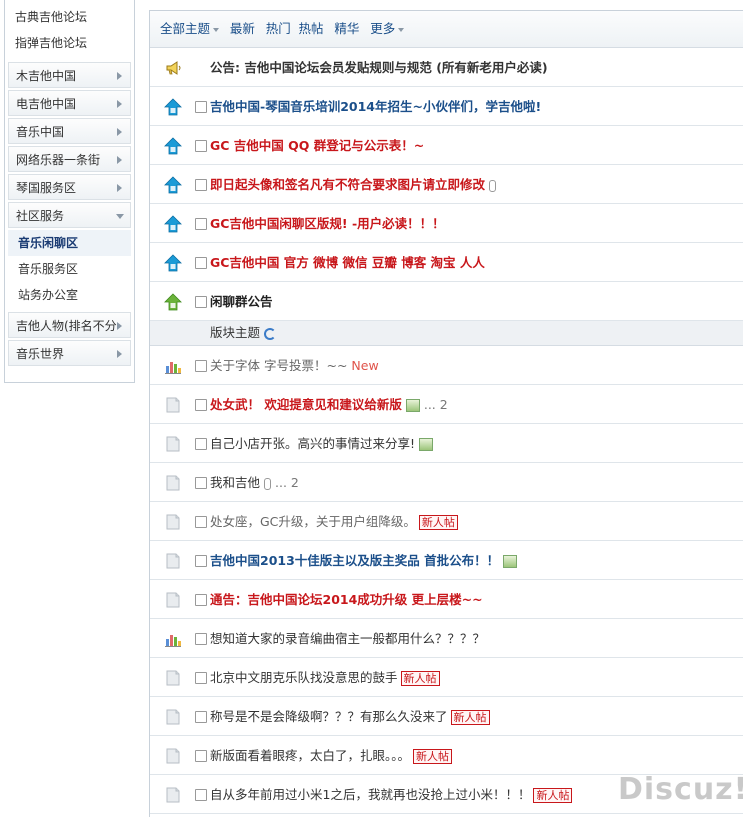 Image resolution: width=743 pixels, height=817 pixels. What do you see at coordinates (69, 17) in the screenshot?
I see `sidebar-link: 古典吉他论坛` at bounding box center [69, 17].